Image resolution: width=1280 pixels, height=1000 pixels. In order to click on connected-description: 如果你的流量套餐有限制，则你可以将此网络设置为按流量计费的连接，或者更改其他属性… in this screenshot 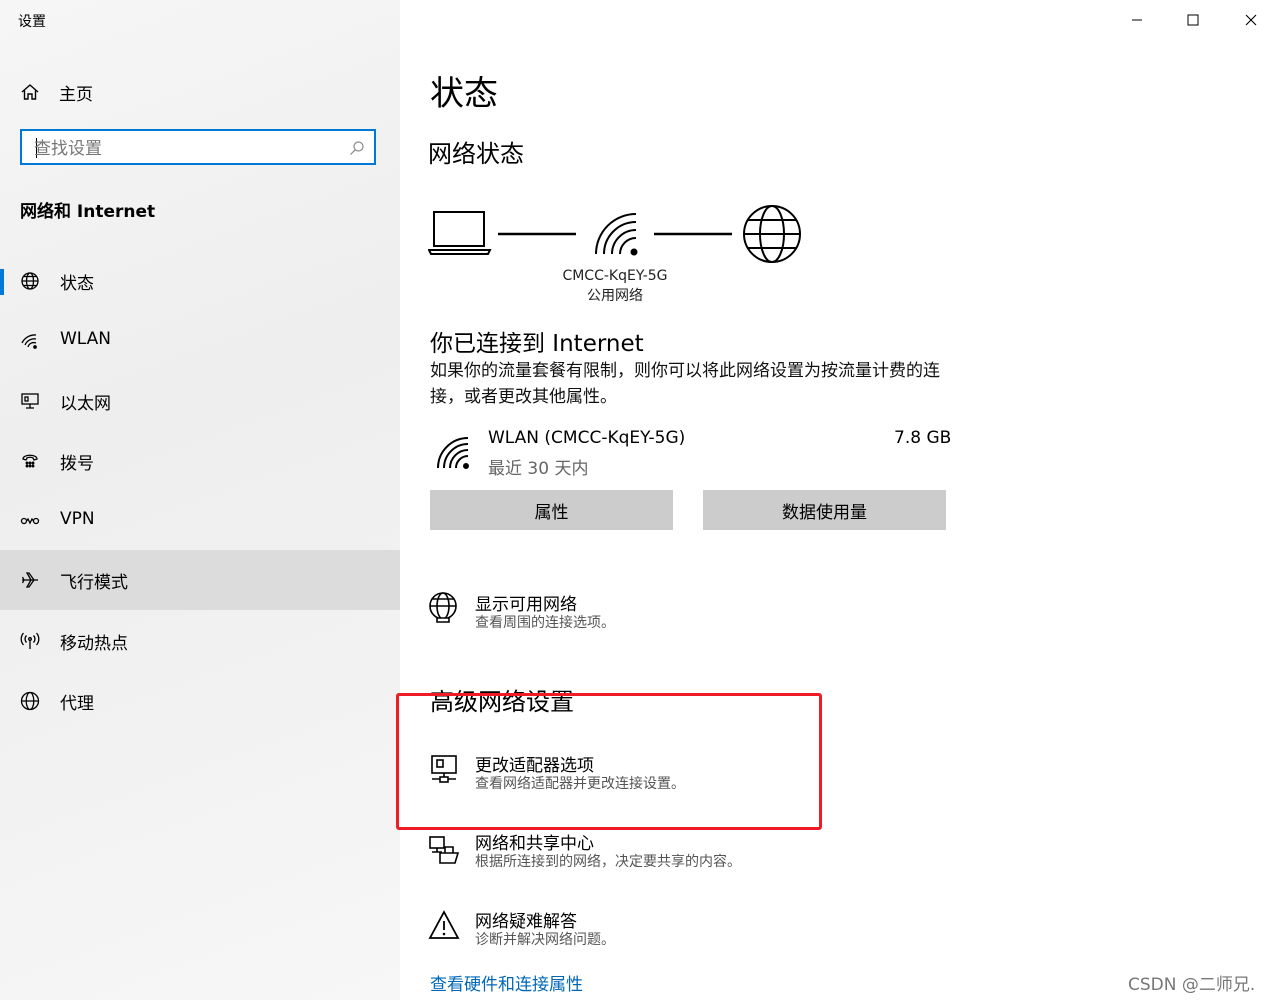, I will do `click(685, 384)`.